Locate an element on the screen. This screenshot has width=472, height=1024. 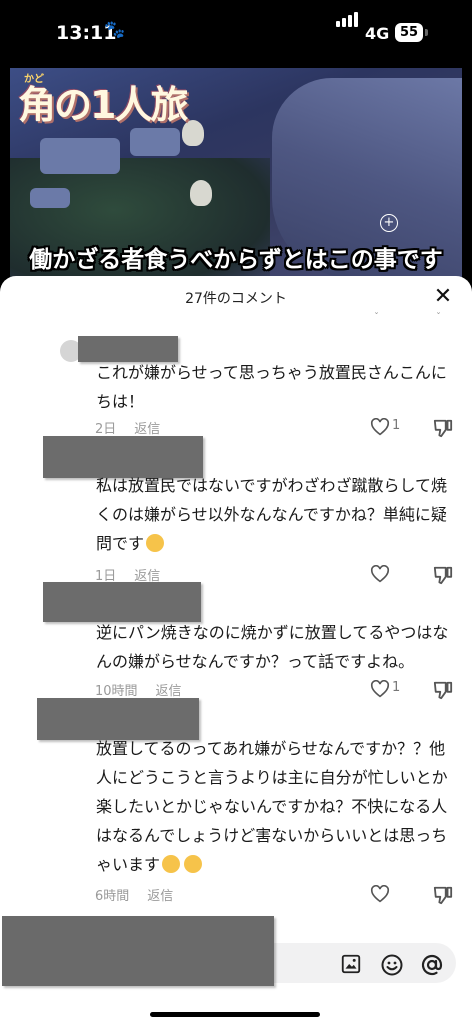
battery-tip is located at coordinates (426, 32).